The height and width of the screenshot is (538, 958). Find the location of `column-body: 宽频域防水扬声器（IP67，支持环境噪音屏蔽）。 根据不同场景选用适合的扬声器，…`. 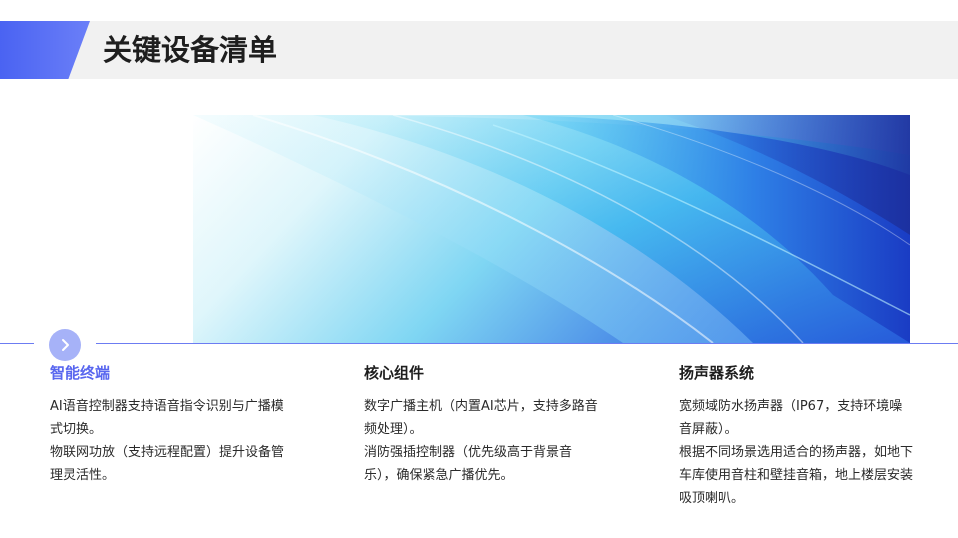

column-body: 宽频域防水扬声器（IP67，支持环境噪音屏蔽）。 根据不同场景选用适合的扬声器，… is located at coordinates (796, 452).